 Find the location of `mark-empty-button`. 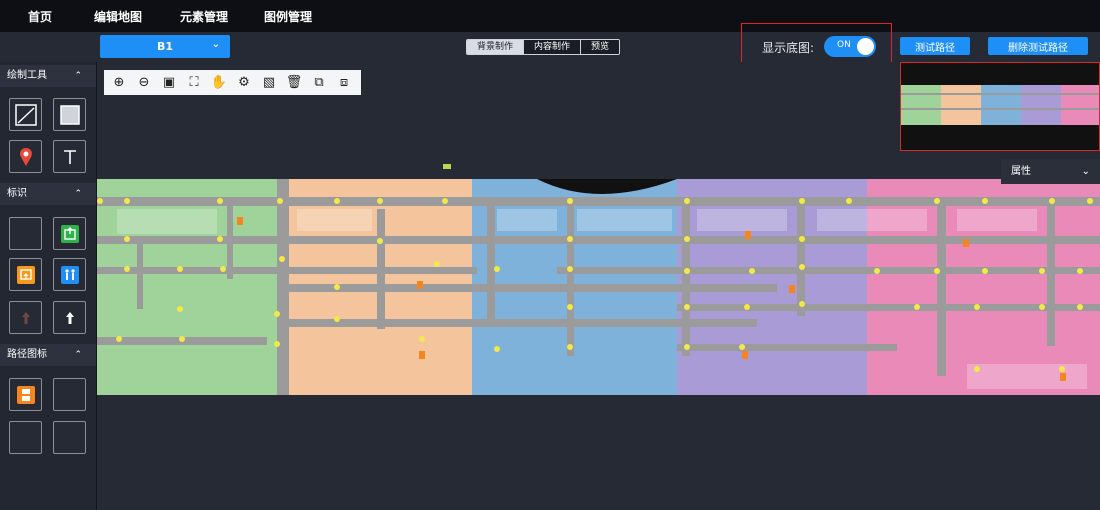

mark-empty-button is located at coordinates (25, 233).